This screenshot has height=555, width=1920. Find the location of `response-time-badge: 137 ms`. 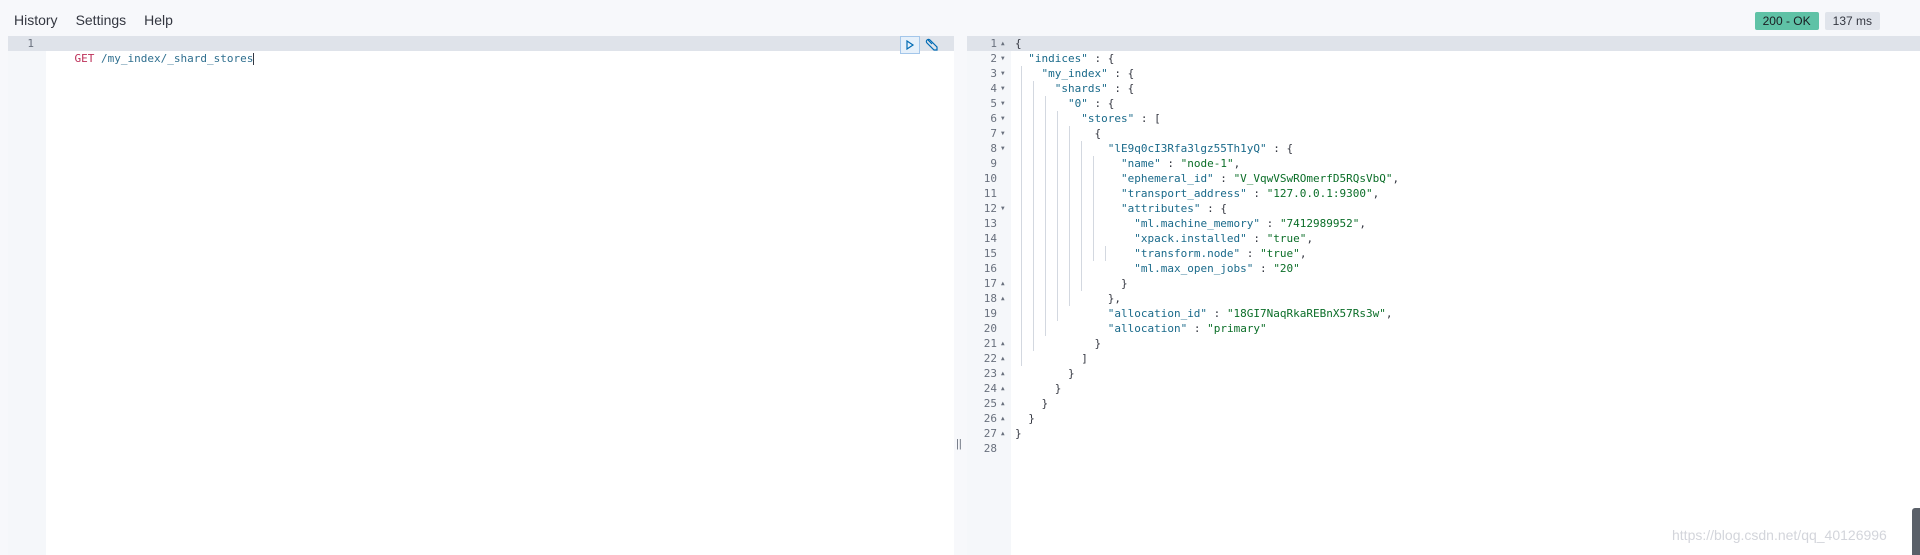

response-time-badge: 137 ms is located at coordinates (1852, 21).